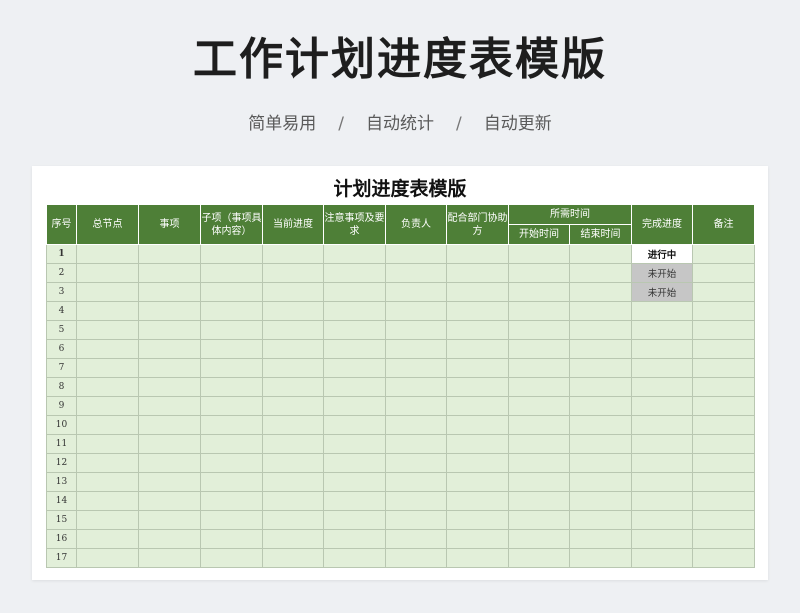  Describe the element at coordinates (61, 444) in the screenshot. I see `cell-seq: 11` at that location.